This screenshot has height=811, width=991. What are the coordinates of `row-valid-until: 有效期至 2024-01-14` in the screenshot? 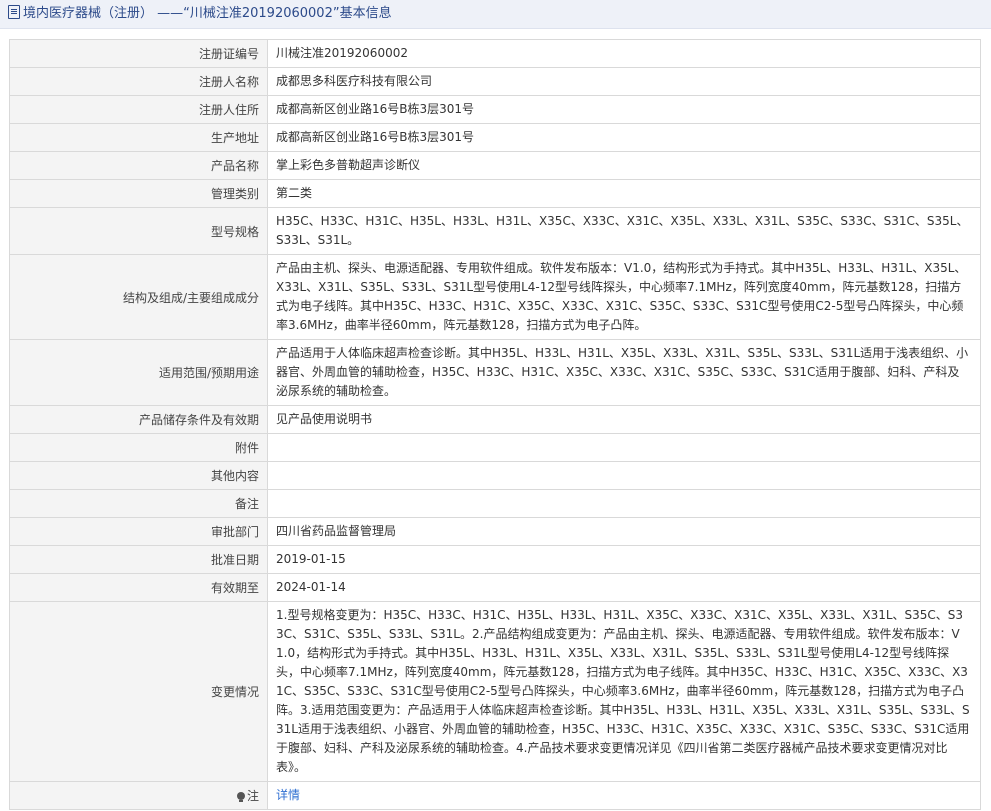 It's located at (495, 587).